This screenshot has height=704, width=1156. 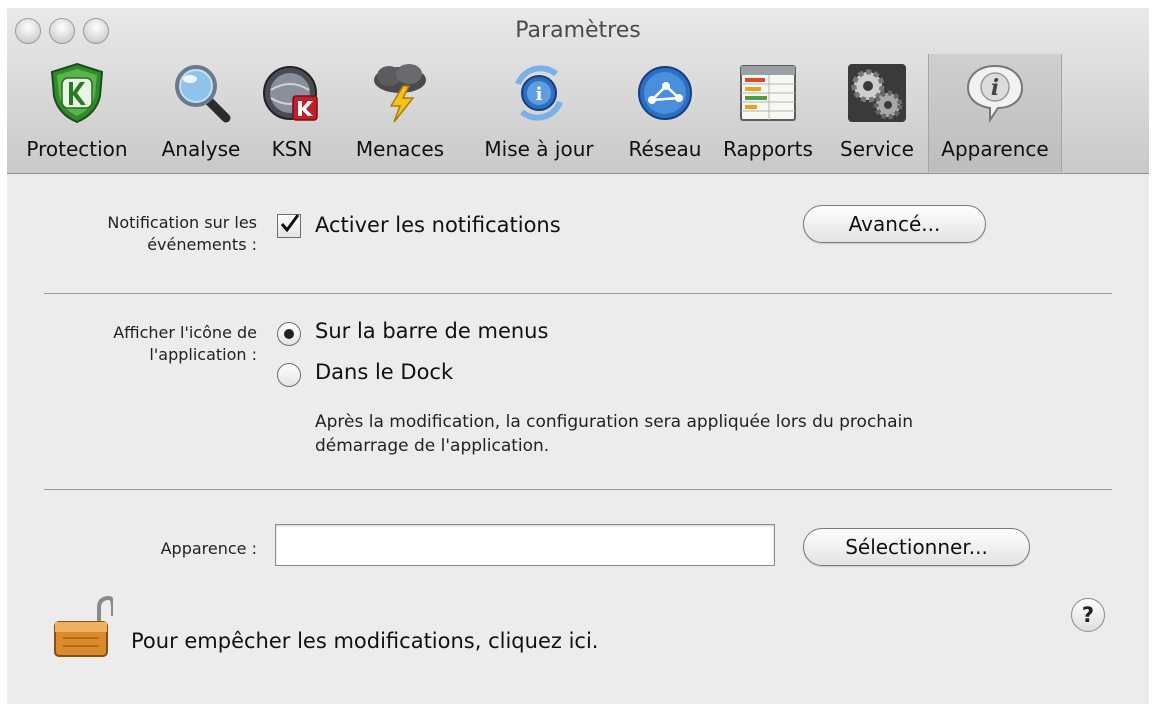 I want to click on radio-menu-bar, so click(x=289, y=334).